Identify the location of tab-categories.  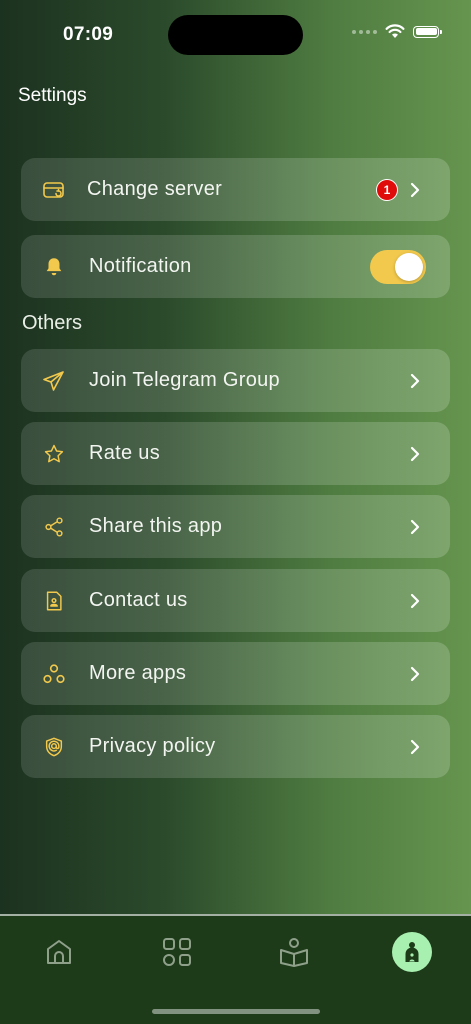
(177, 952).